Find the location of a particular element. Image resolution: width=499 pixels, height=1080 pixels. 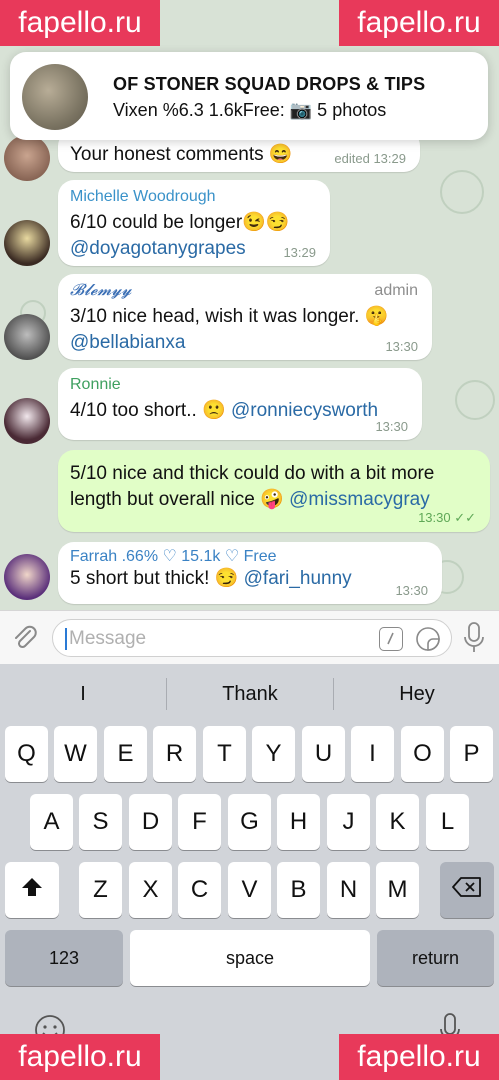

shift-icon is located at coordinates (32, 891).